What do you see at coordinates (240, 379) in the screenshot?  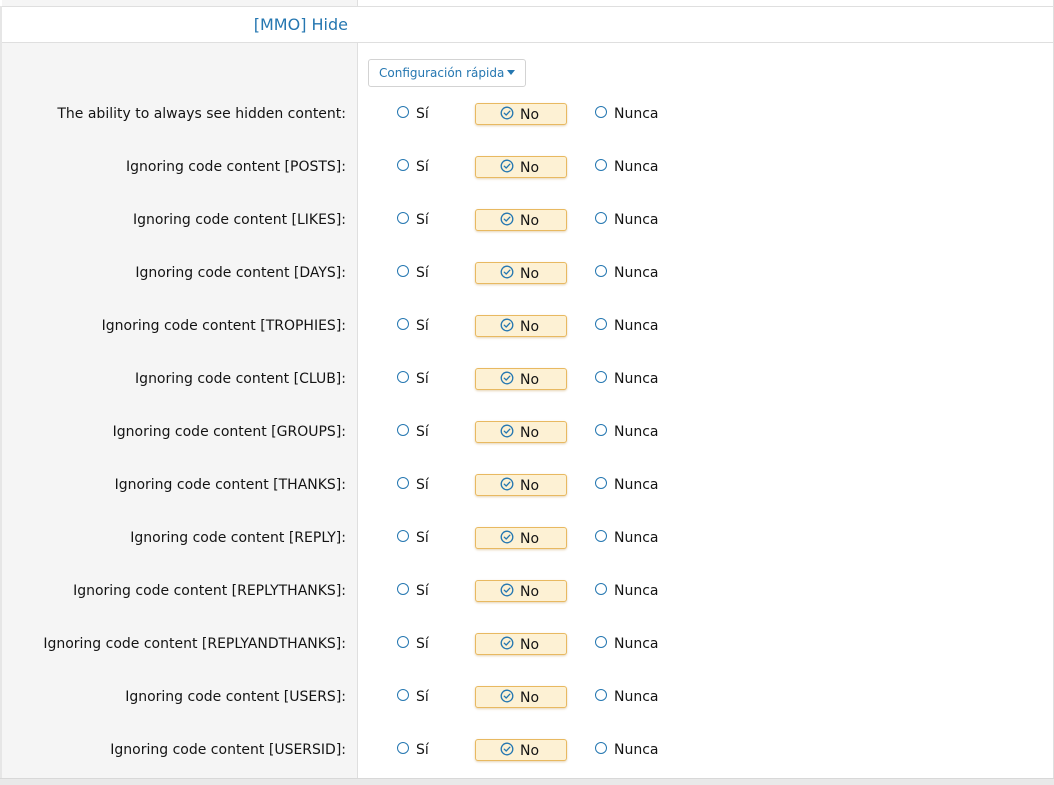 I see `permission-label: Ignoring code content [CLUB]:` at bounding box center [240, 379].